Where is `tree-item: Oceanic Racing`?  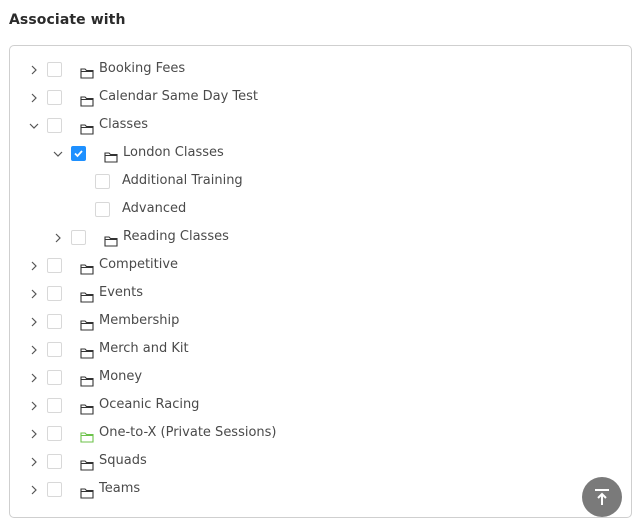
tree-item: Oceanic Racing is located at coordinates (310, 406).